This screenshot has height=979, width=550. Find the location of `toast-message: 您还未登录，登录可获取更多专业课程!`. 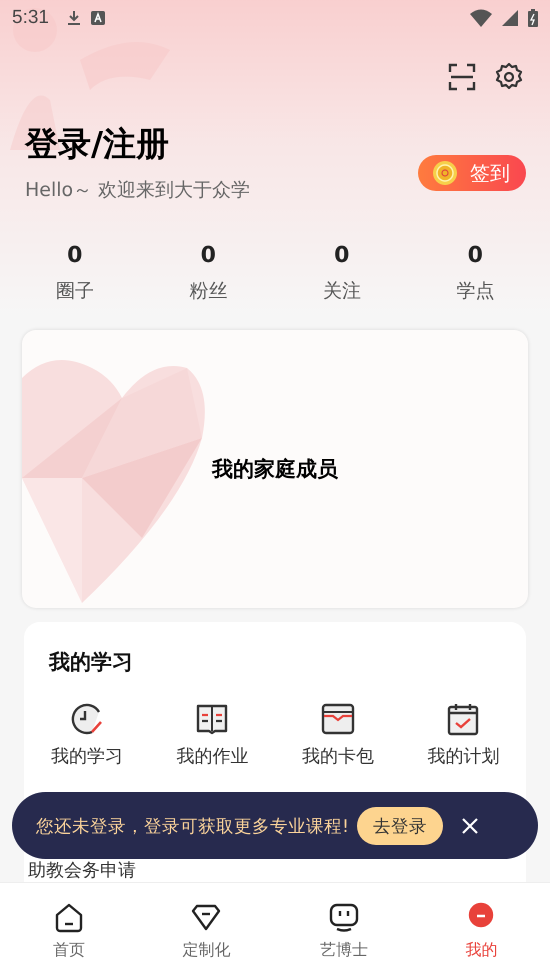

toast-message: 您还未登录，登录可获取更多专业课程! is located at coordinates (193, 827).